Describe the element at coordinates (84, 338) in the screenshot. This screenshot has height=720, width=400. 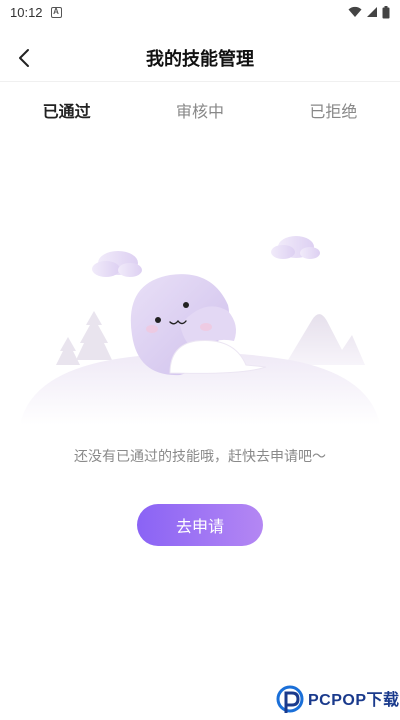
I see `trees-icon` at that location.